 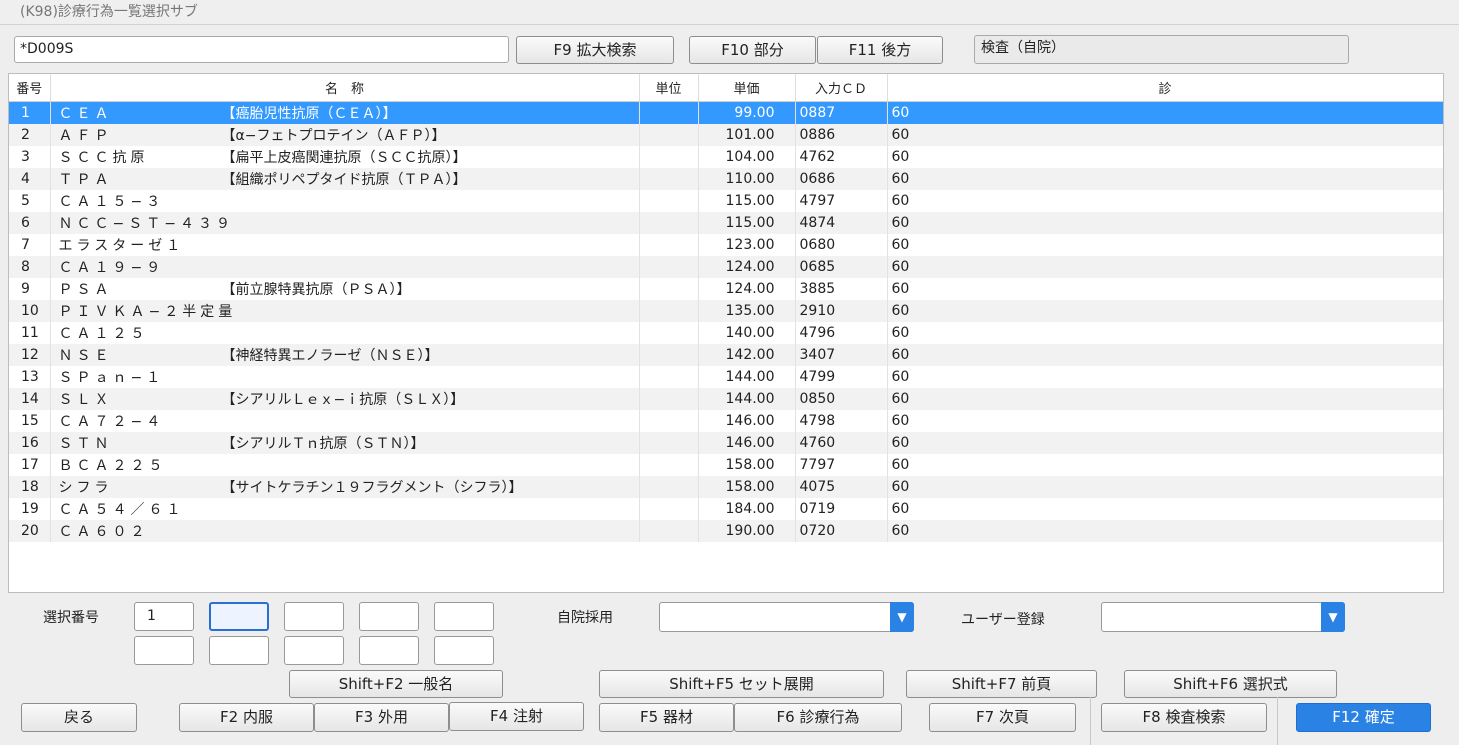 I want to click on f6-procedures-button: F6 診療行為, so click(x=818, y=717).